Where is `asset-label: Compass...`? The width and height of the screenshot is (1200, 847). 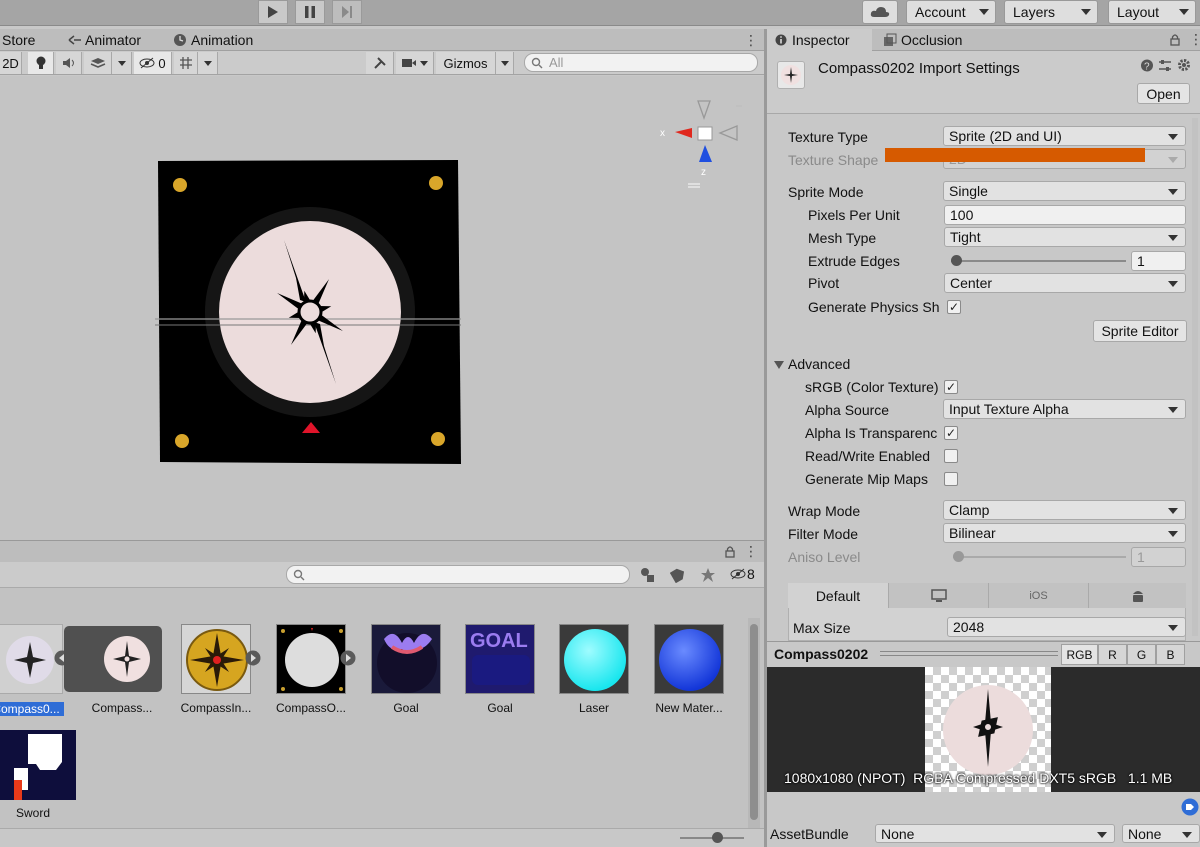 asset-label: Compass... is located at coordinates (122, 708).